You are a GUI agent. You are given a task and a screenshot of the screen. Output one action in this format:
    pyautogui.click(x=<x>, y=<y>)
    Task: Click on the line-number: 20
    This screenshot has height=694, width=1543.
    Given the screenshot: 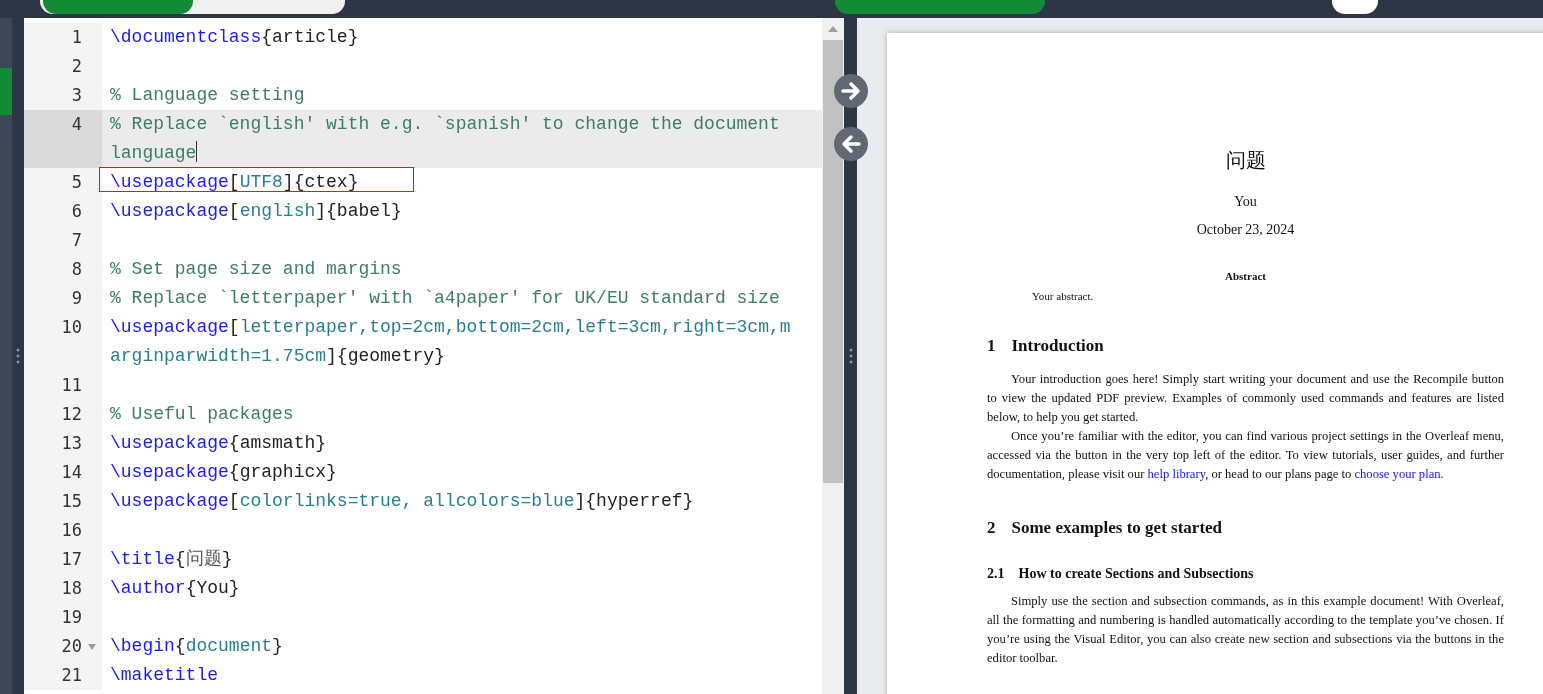 What is the action you would take?
    pyautogui.click(x=71, y=646)
    